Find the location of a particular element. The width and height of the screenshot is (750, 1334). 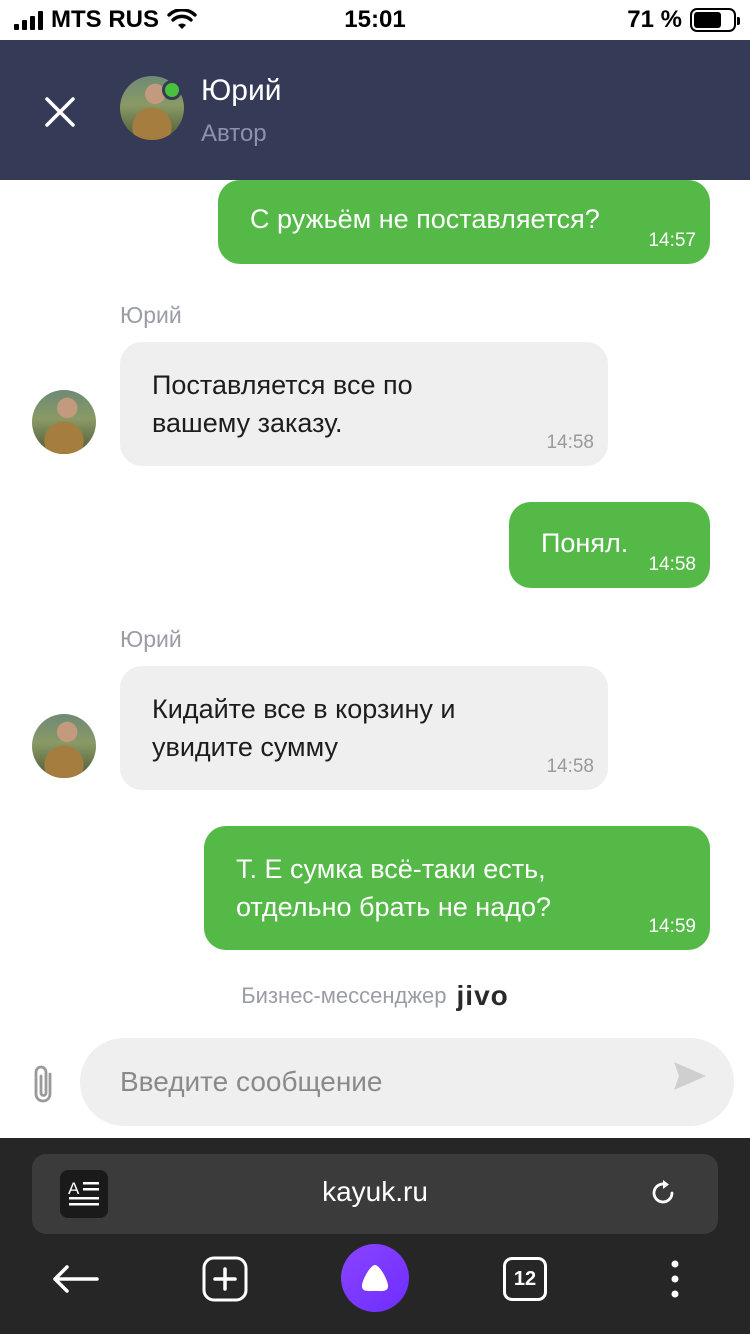

online-status-indicator is located at coordinates (172, 90).